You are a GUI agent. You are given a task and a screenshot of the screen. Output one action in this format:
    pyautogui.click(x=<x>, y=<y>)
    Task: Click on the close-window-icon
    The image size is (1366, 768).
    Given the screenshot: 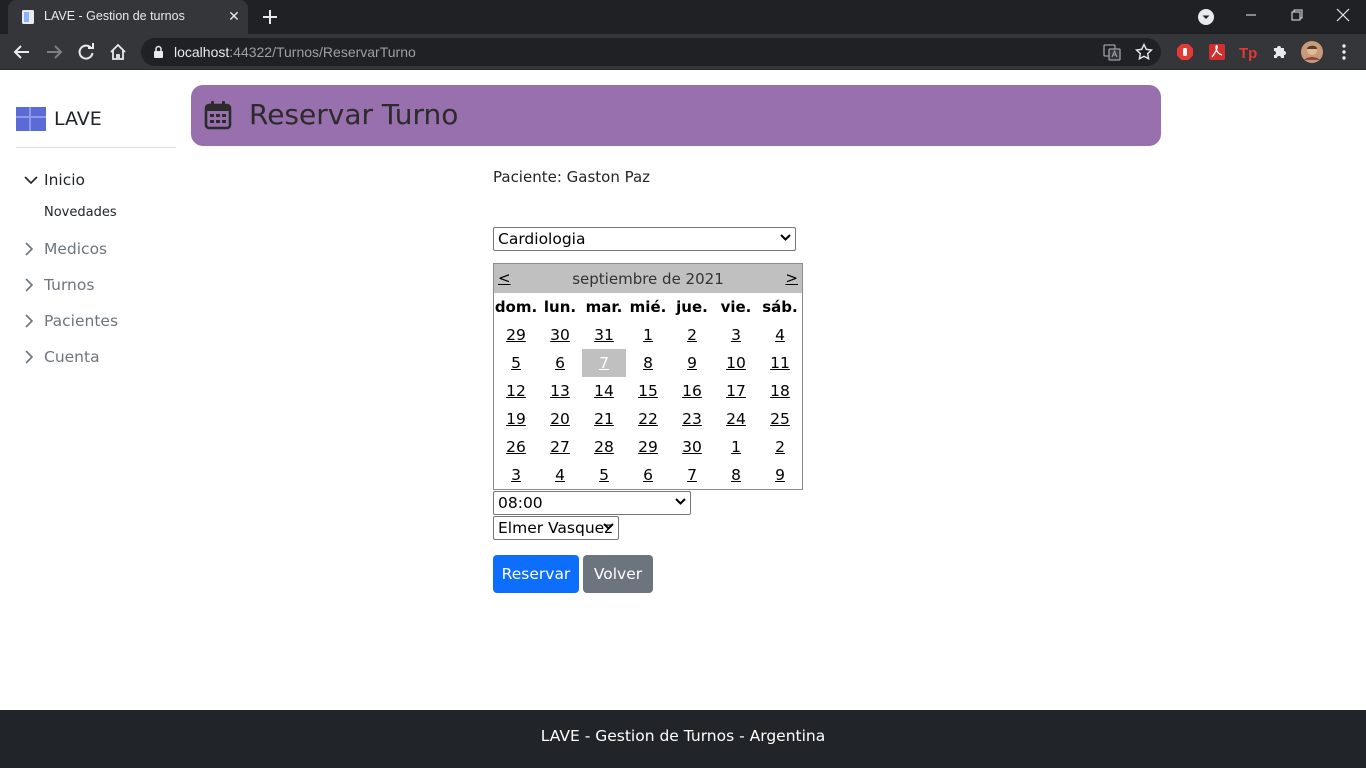 What is the action you would take?
    pyautogui.click(x=1343, y=15)
    